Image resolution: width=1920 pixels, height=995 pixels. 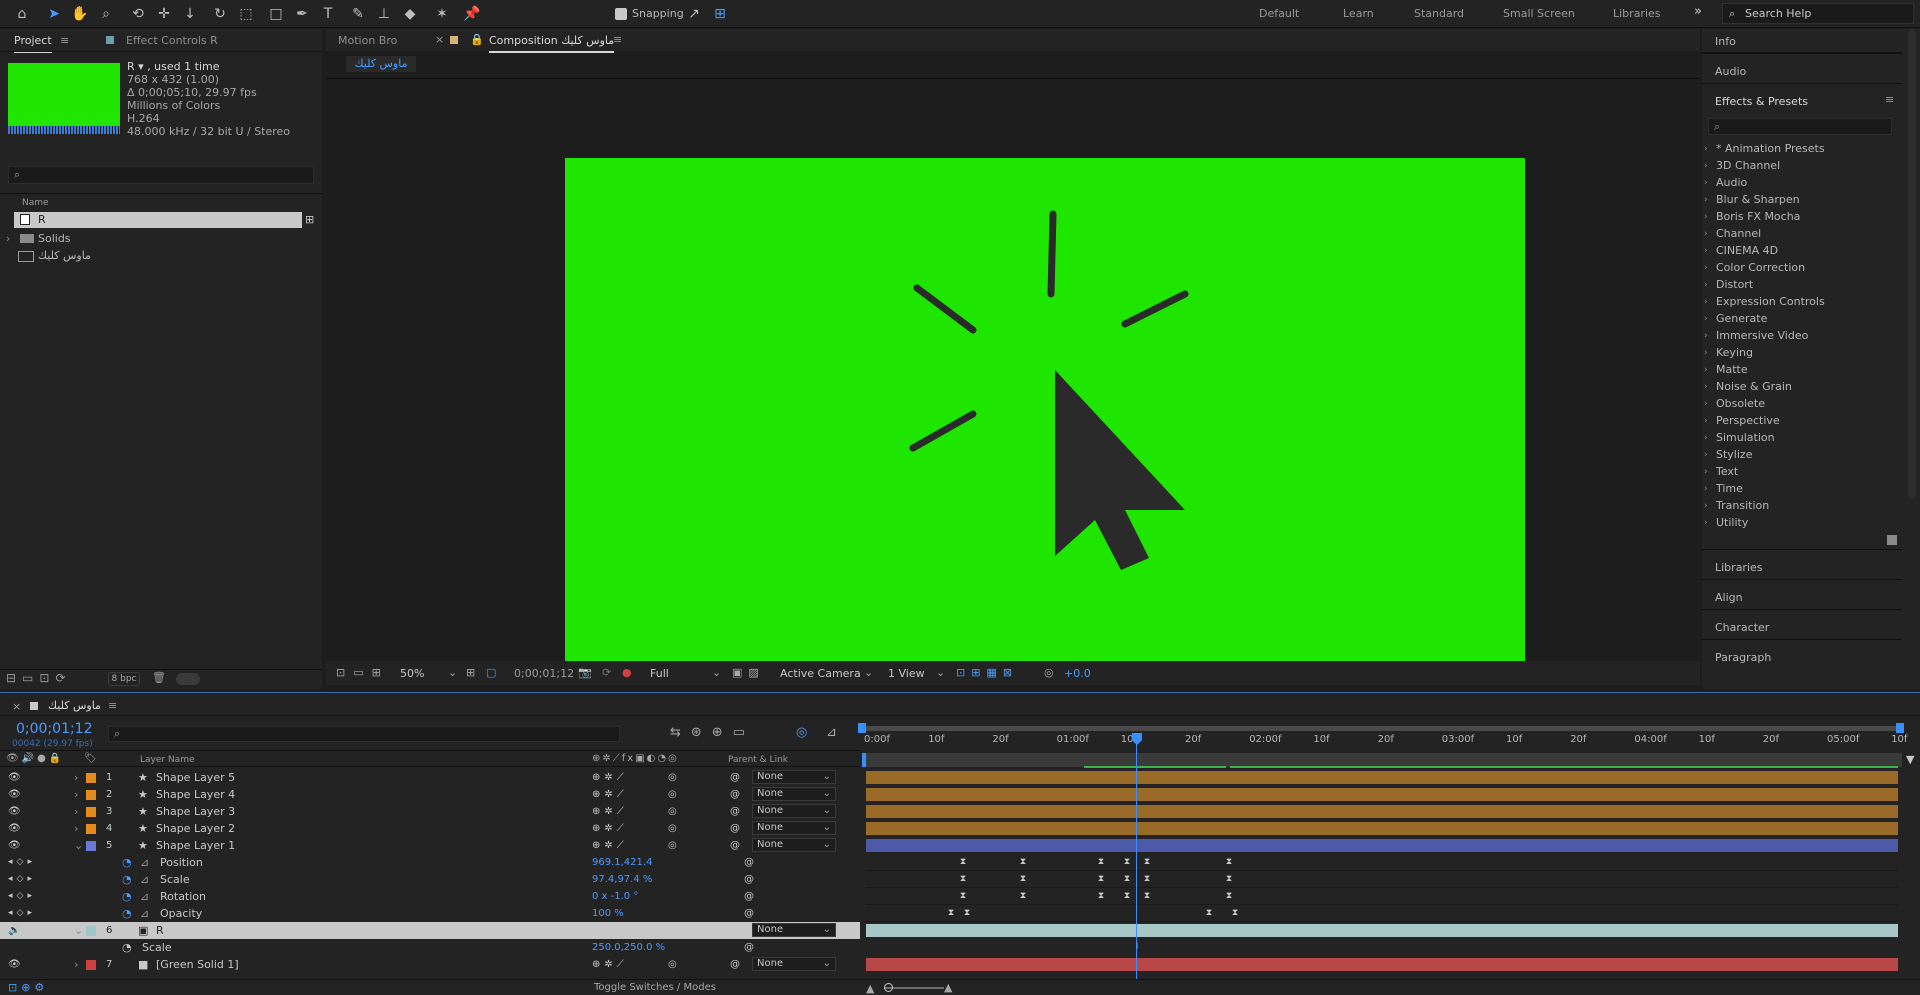 I want to click on workspace-libraries: Libraries, so click(x=1637, y=13).